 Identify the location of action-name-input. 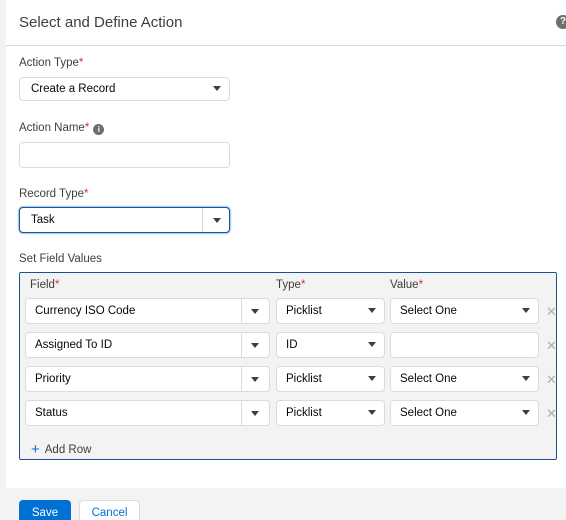
(124, 155).